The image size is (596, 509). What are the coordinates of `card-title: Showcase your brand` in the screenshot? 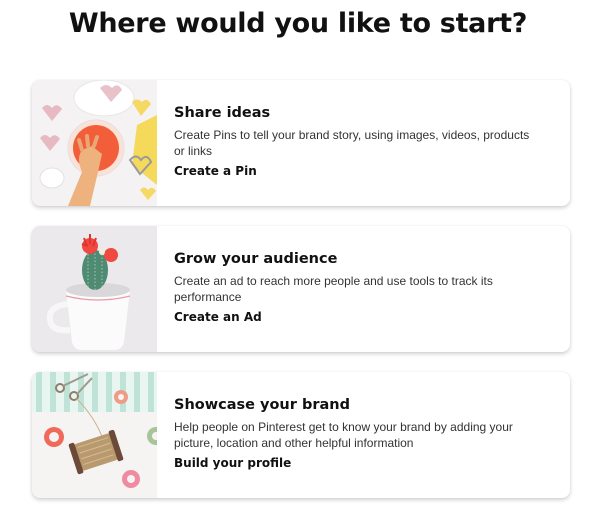 It's located at (262, 405).